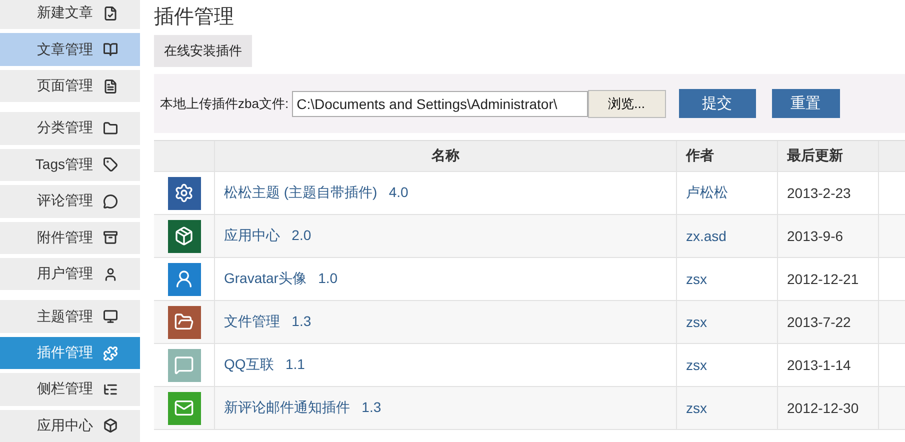 The width and height of the screenshot is (905, 442). What do you see at coordinates (806, 103) in the screenshot?
I see `reset-button: 重置` at bounding box center [806, 103].